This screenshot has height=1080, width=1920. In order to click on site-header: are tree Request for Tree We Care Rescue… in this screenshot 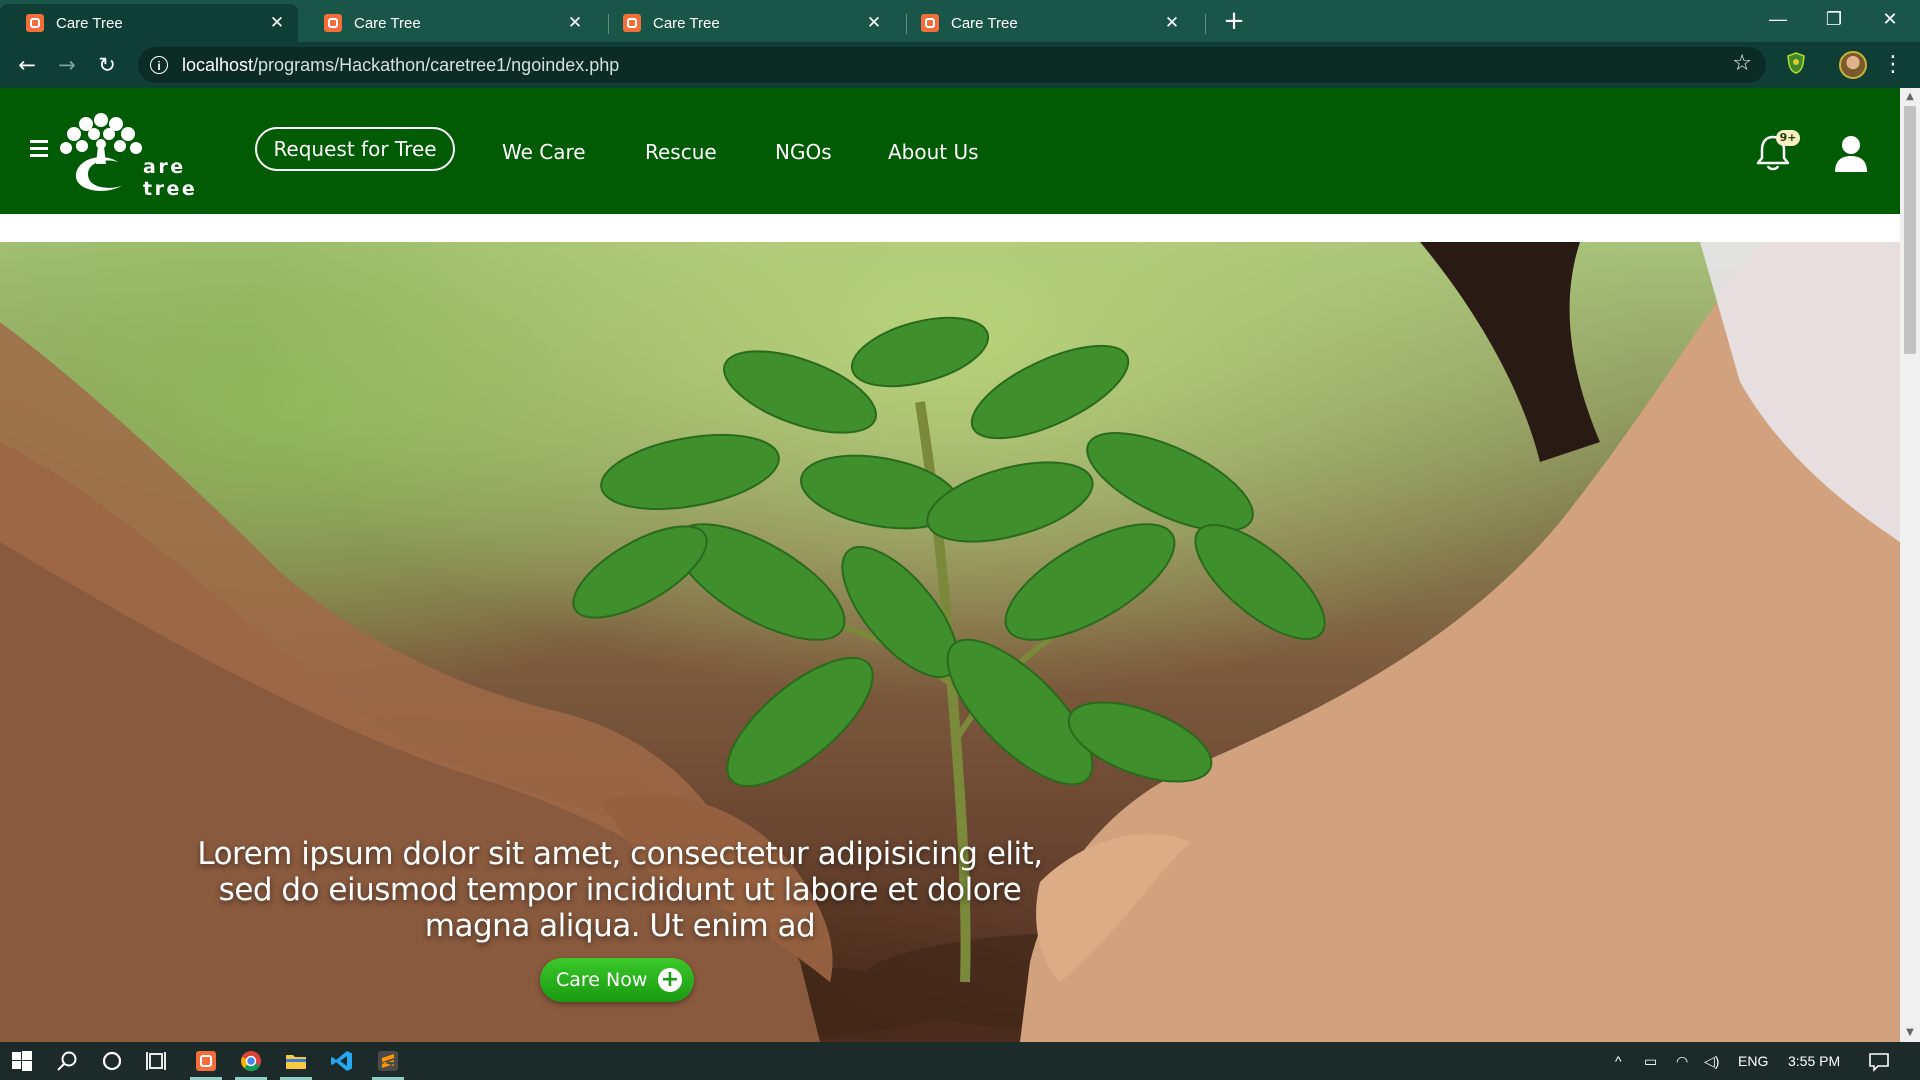, I will do `click(950, 151)`.